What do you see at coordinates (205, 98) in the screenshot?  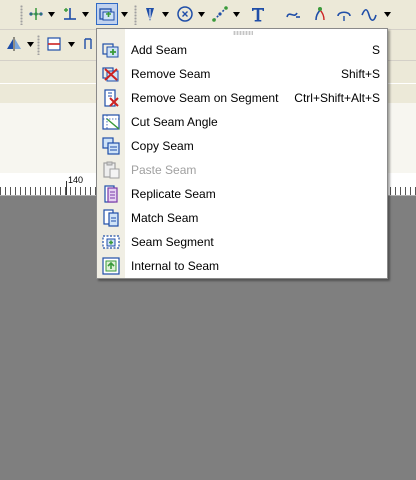 I see `menu-item-label: Remove Seam on Segment` at bounding box center [205, 98].